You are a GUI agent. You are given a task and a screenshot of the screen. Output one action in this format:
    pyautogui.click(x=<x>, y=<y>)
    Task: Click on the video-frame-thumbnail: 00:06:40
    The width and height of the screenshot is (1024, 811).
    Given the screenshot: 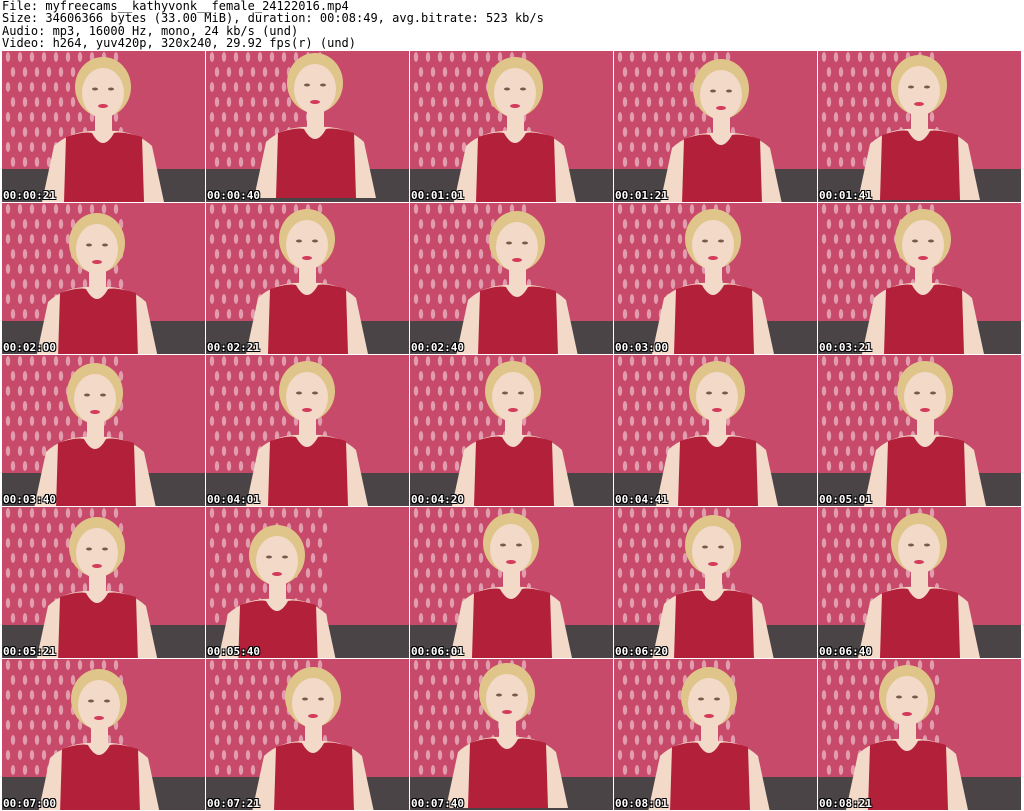 What is the action you would take?
    pyautogui.click(x=919, y=582)
    